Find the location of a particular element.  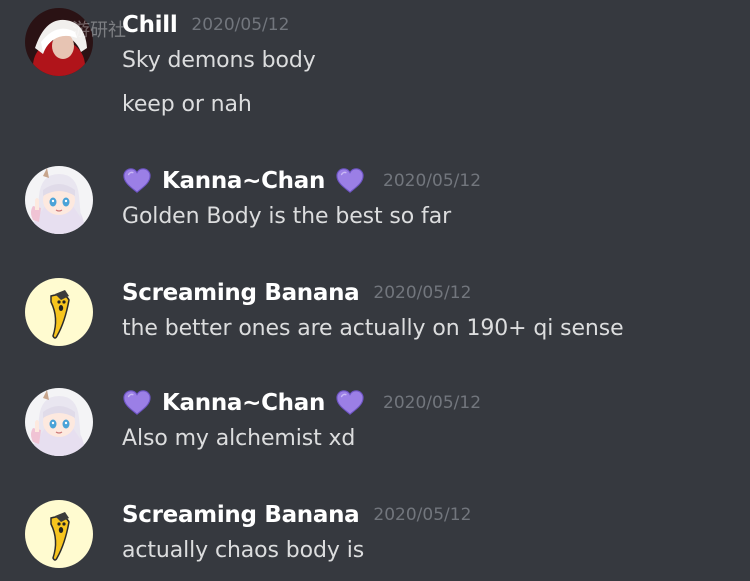

watermark-text: 游研社 is located at coordinates (99, 30).